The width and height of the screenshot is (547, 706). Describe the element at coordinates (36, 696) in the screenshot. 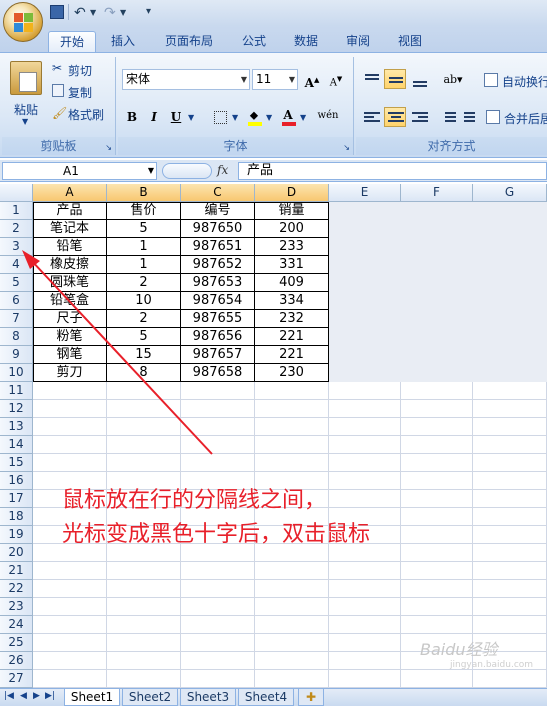

I see `next-sheet-icon: ▶` at that location.